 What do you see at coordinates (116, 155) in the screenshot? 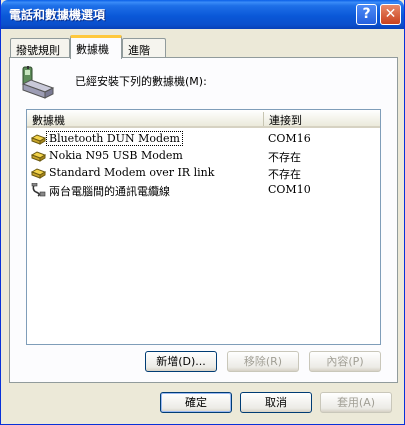
I see `modem-name: Nokia N95 USB Modem` at bounding box center [116, 155].